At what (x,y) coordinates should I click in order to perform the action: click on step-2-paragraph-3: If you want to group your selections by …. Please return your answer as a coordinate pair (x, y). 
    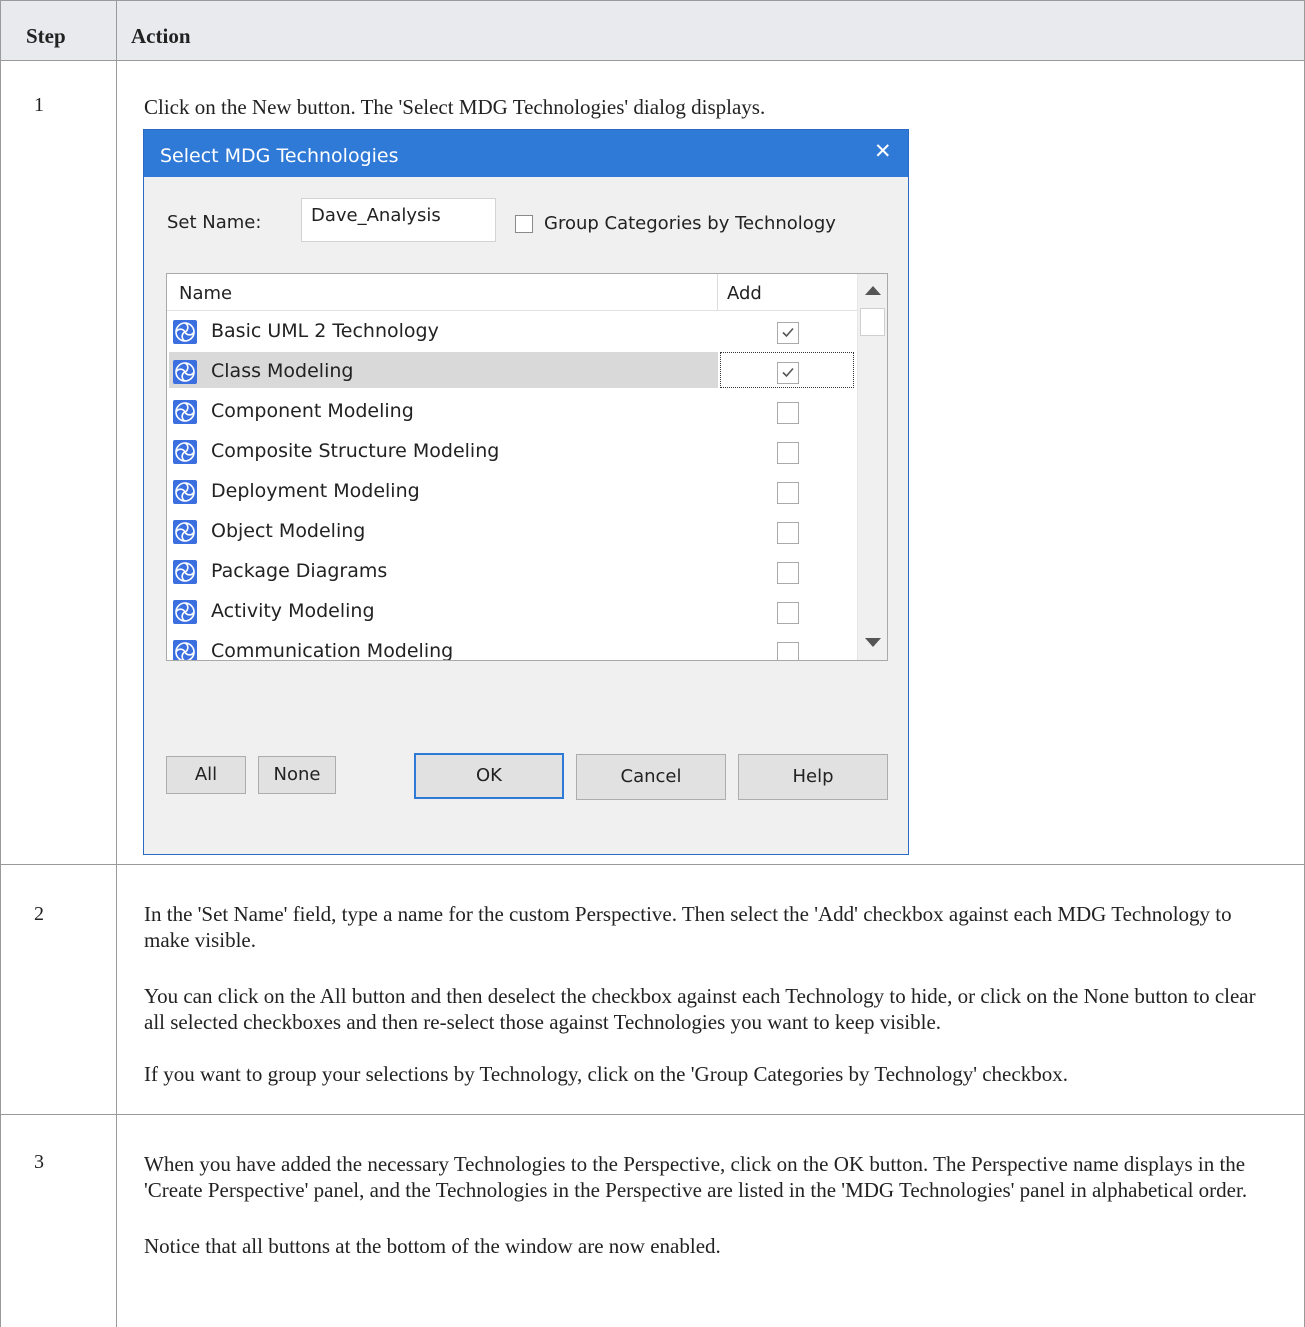
    Looking at the image, I should click on (606, 1074).